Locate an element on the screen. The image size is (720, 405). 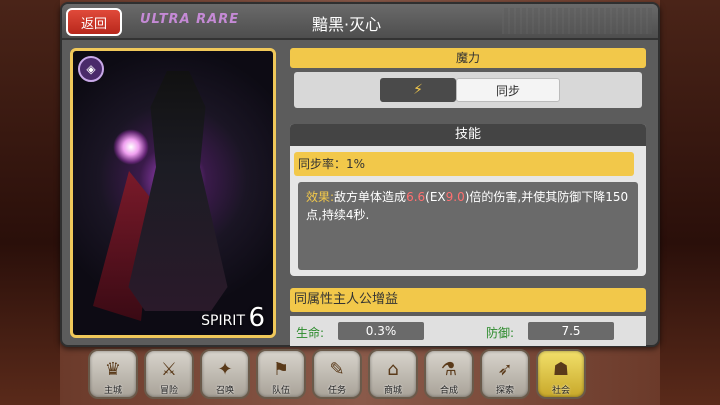
attribute-badge-icon: ◈ is located at coordinates (91, 69).